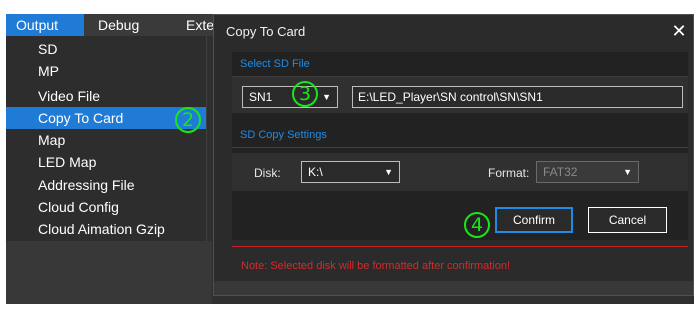 This screenshot has height=309, width=695. What do you see at coordinates (290, 97) in the screenshot?
I see `sn-select: SN1 ▼` at bounding box center [290, 97].